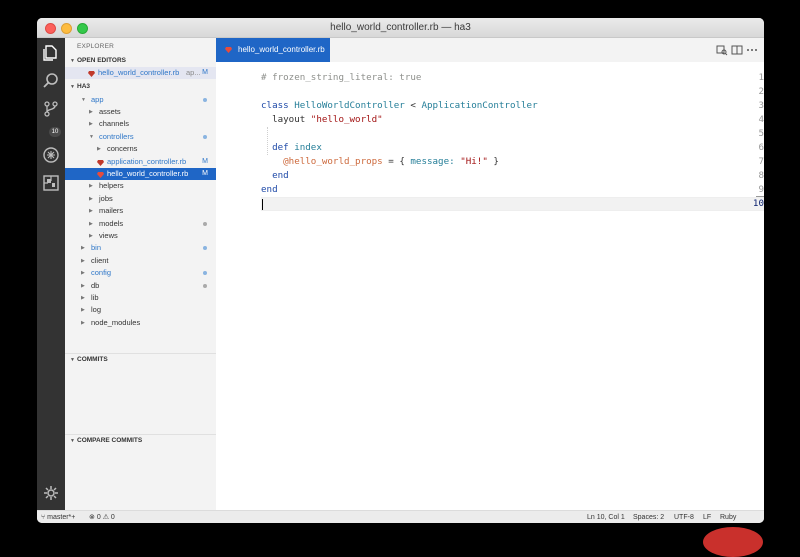 The image size is (800, 557). Describe the element at coordinates (281, 49) in the screenshot. I see `tab-label: hello_world_controller.rb` at that location.